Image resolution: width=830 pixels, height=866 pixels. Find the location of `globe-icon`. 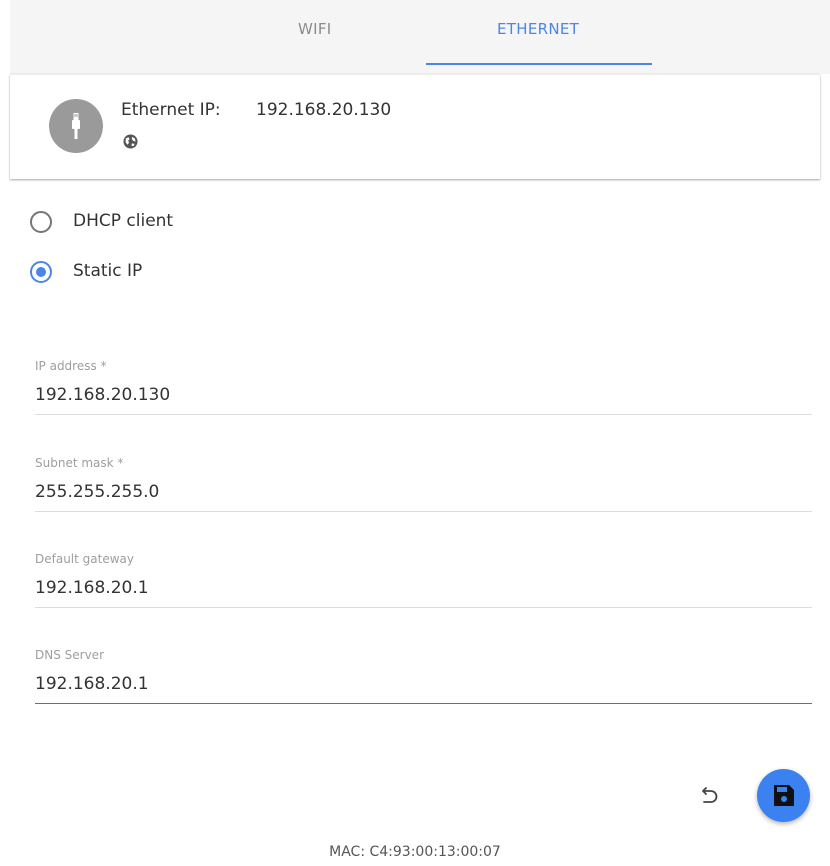

globe-icon is located at coordinates (130, 141).